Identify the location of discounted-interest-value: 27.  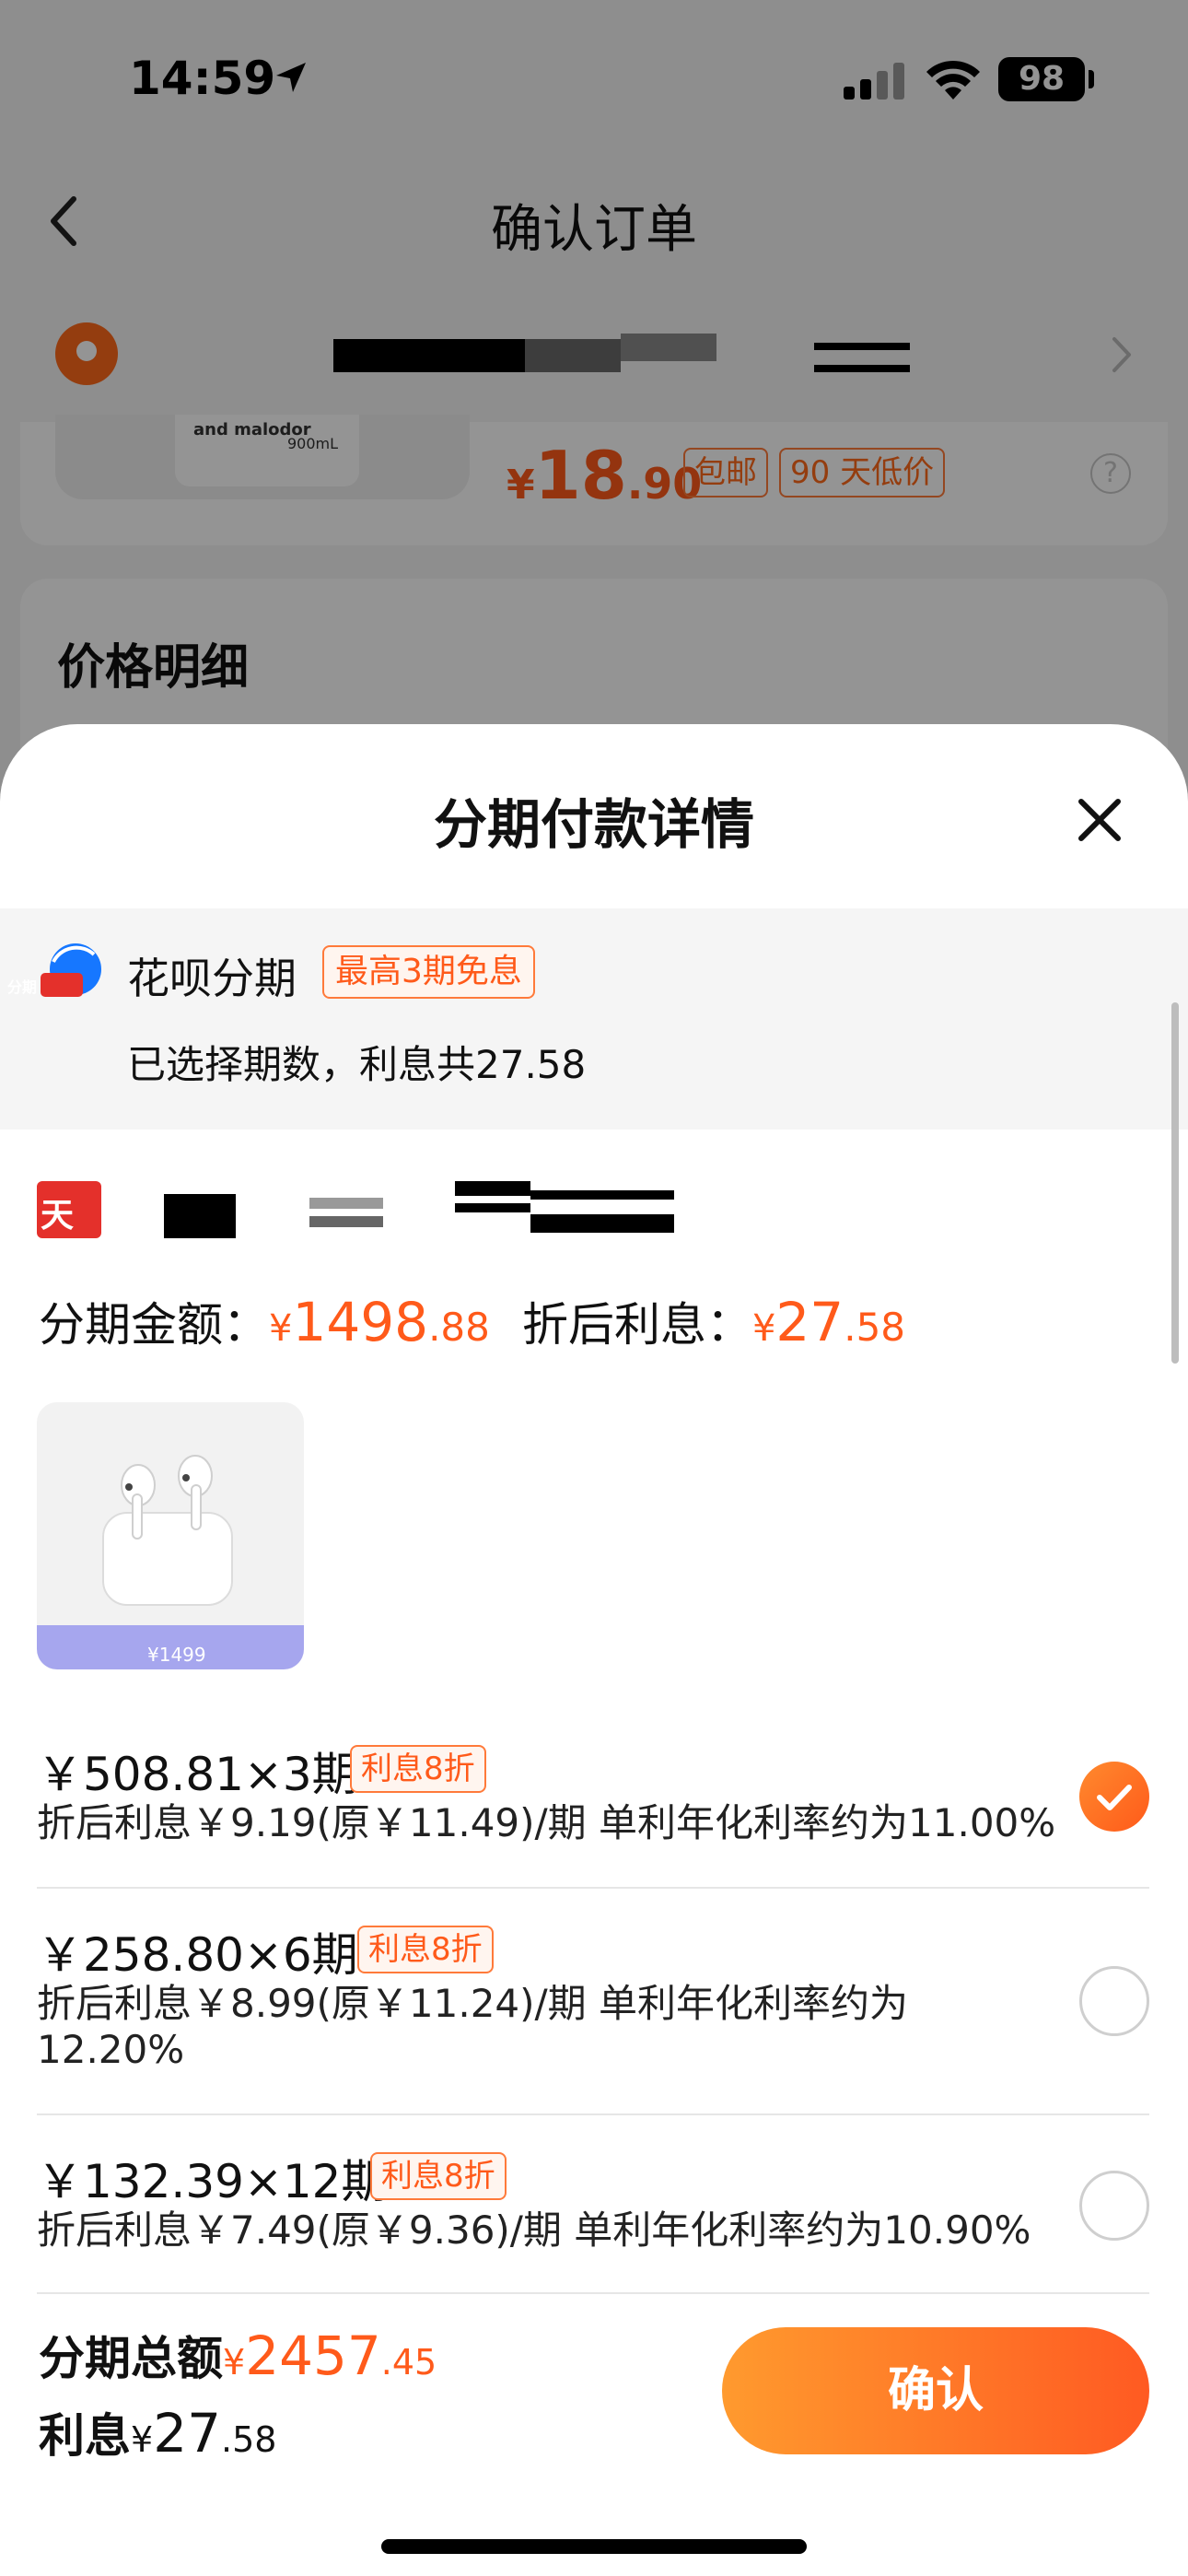
(809, 1322).